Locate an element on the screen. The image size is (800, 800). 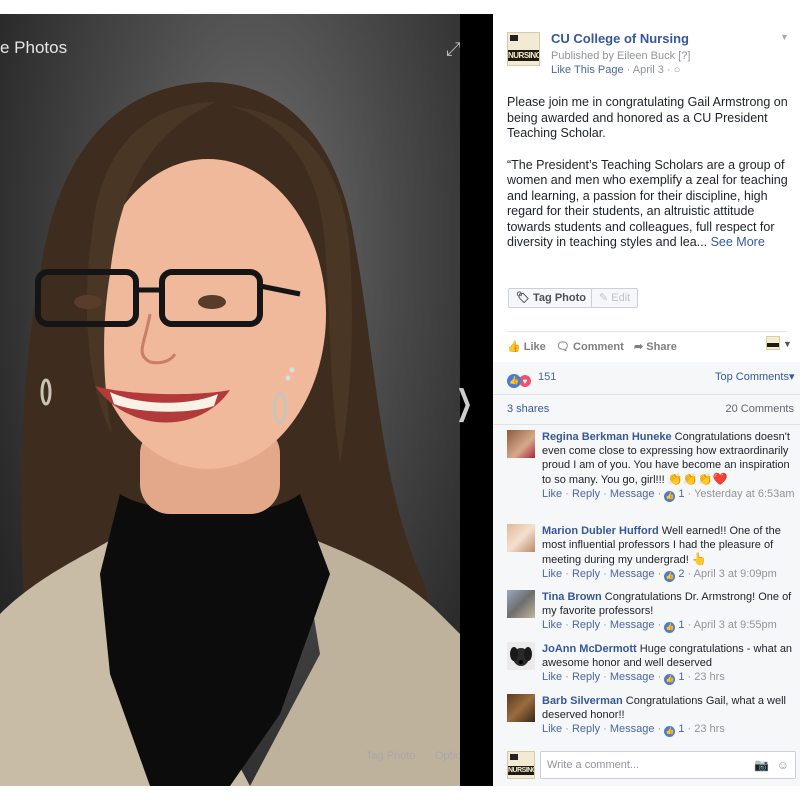
comments-count-link: 20 Comments is located at coordinates (760, 409).